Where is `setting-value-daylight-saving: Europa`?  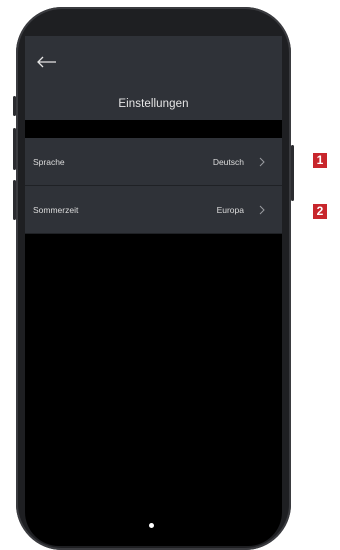 setting-value-daylight-saving: Europa is located at coordinates (230, 210).